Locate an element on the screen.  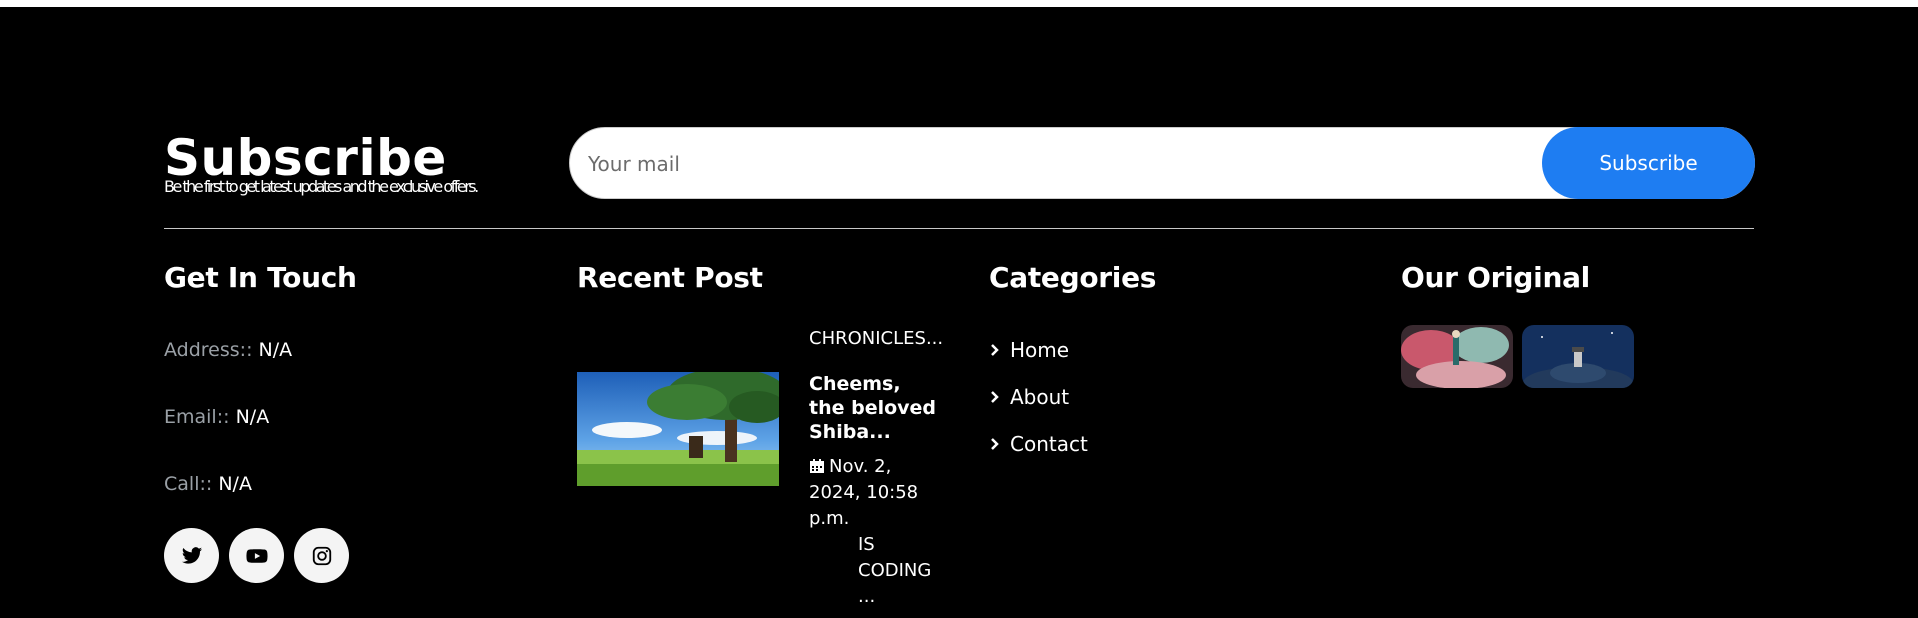
email-input is located at coordinates (1088, 164).